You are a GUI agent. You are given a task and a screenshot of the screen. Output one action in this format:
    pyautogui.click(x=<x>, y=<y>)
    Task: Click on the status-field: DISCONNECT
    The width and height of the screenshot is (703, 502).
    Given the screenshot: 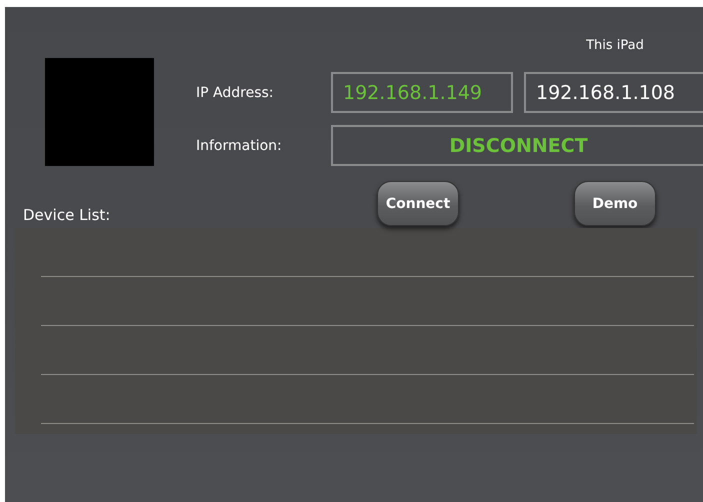 What is the action you would take?
    pyautogui.click(x=517, y=145)
    